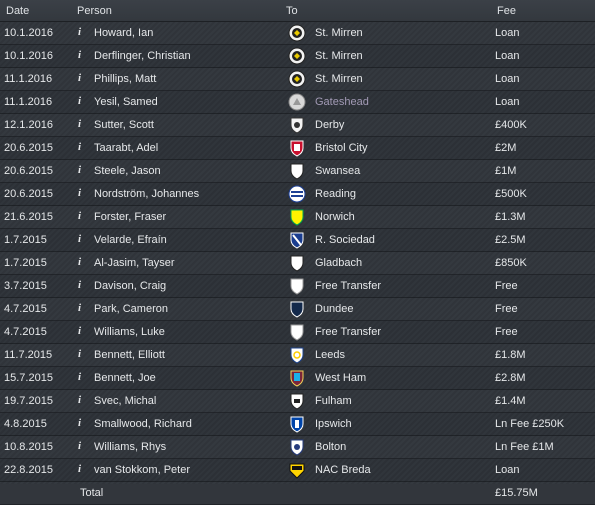 The image size is (595, 505). Describe the element at coordinates (143, 424) in the screenshot. I see `person-name-link: Smallwood, Richard` at that location.